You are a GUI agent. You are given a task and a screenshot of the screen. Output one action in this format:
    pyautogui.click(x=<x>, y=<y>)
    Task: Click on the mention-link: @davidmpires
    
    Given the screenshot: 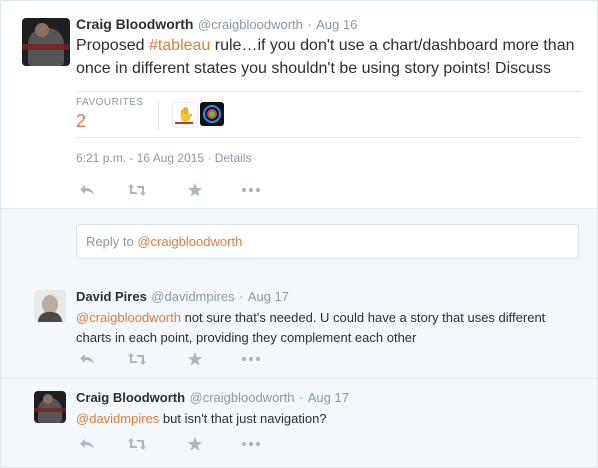 What is the action you would take?
    pyautogui.click(x=117, y=418)
    